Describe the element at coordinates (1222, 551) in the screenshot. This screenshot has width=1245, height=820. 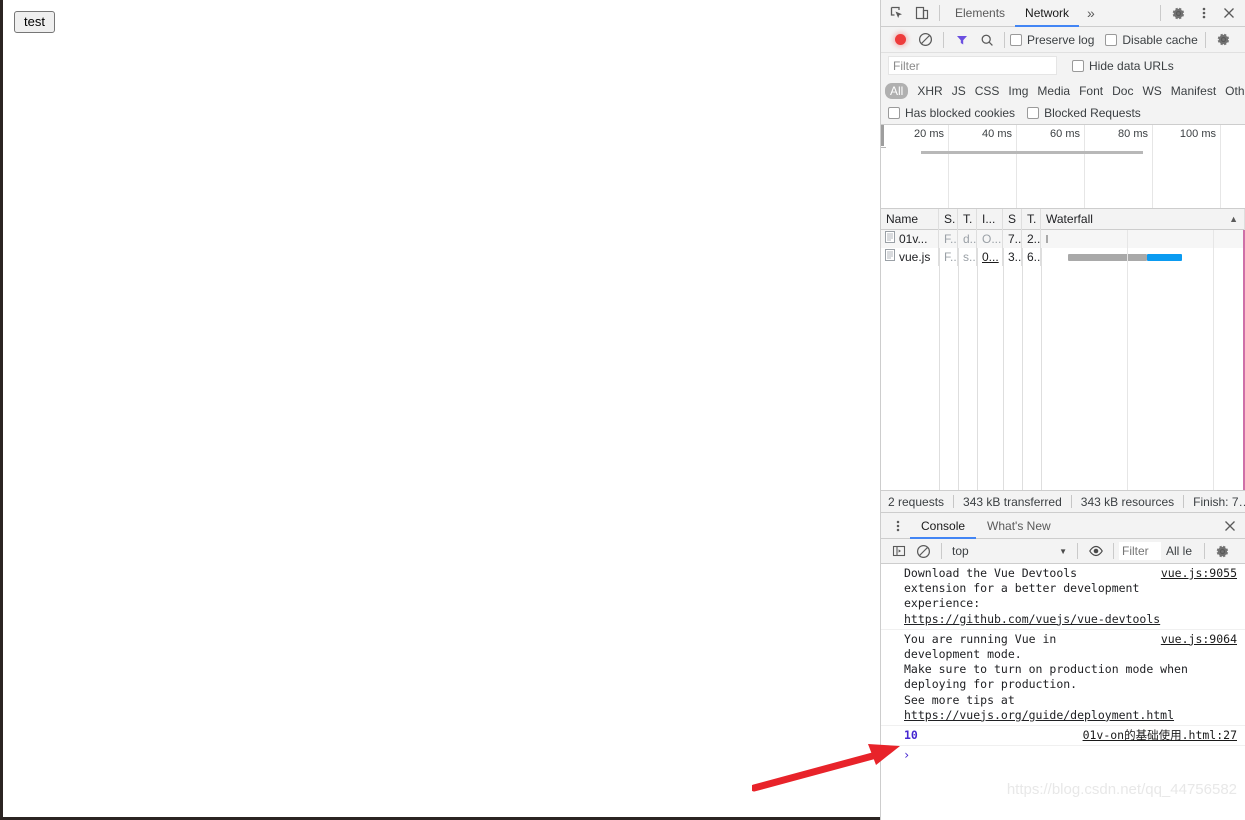
I see `console-settings-gear-icon` at that location.